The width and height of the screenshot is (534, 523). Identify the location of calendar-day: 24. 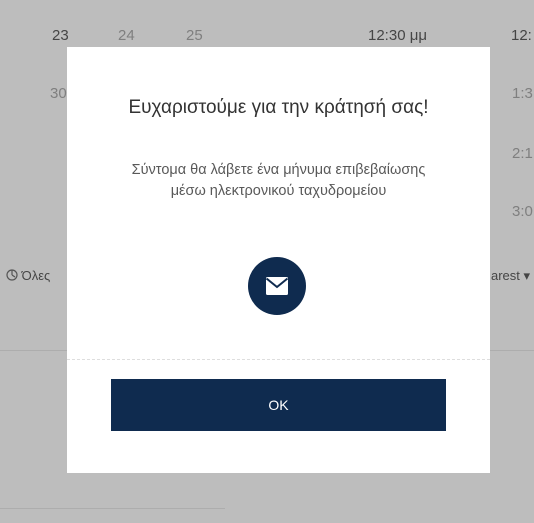
(126, 35).